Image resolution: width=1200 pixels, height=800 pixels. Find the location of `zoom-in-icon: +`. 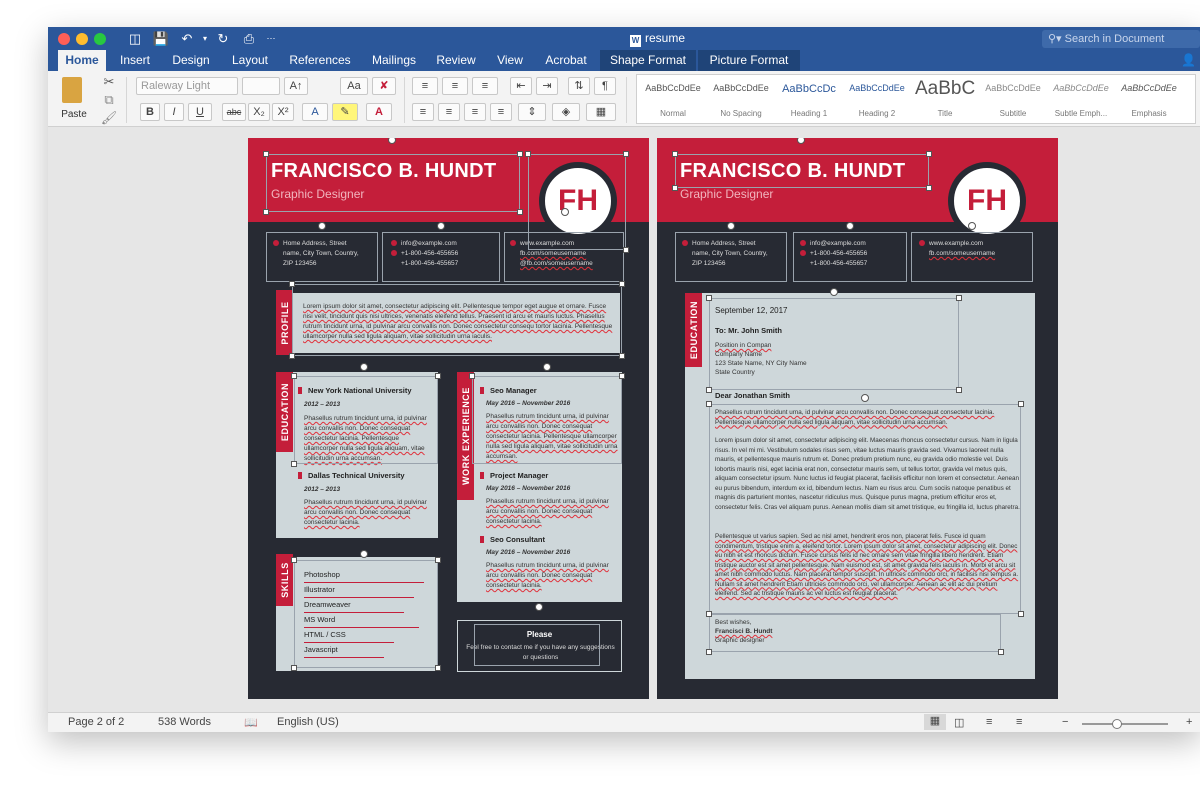

zoom-in-icon: + is located at coordinates (1189, 722).